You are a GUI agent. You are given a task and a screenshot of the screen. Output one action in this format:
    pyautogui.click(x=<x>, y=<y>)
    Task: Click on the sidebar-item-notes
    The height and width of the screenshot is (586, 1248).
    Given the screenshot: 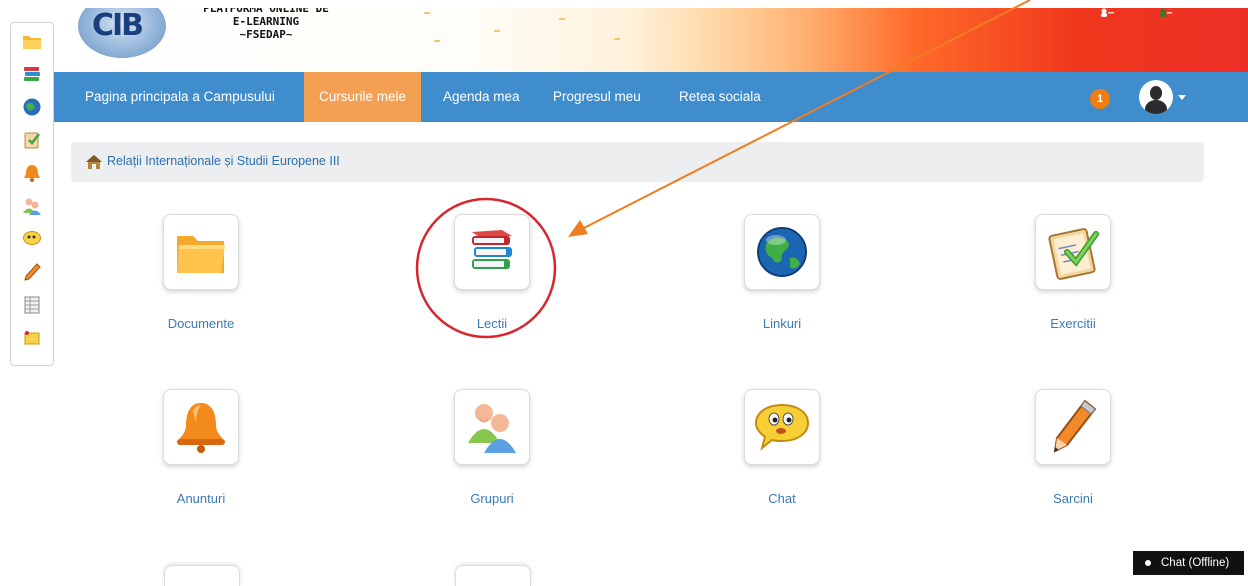 What is the action you would take?
    pyautogui.click(x=32, y=338)
    